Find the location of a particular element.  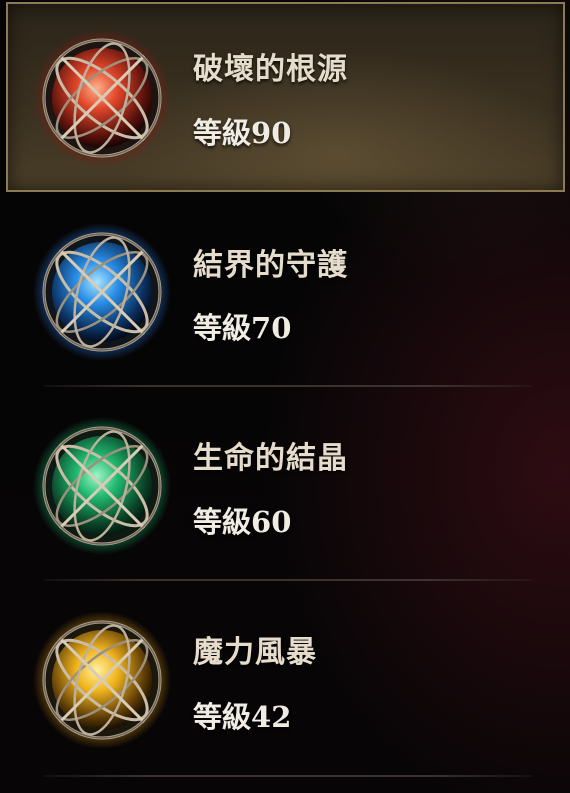

skill-level: 等級60 is located at coordinates (242, 520).